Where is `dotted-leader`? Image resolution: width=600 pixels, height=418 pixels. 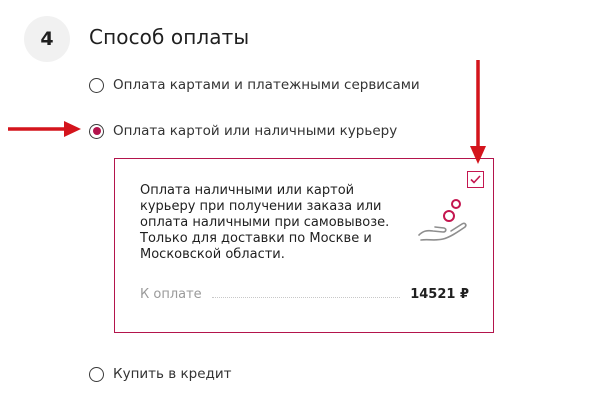 dotted-leader is located at coordinates (306, 297).